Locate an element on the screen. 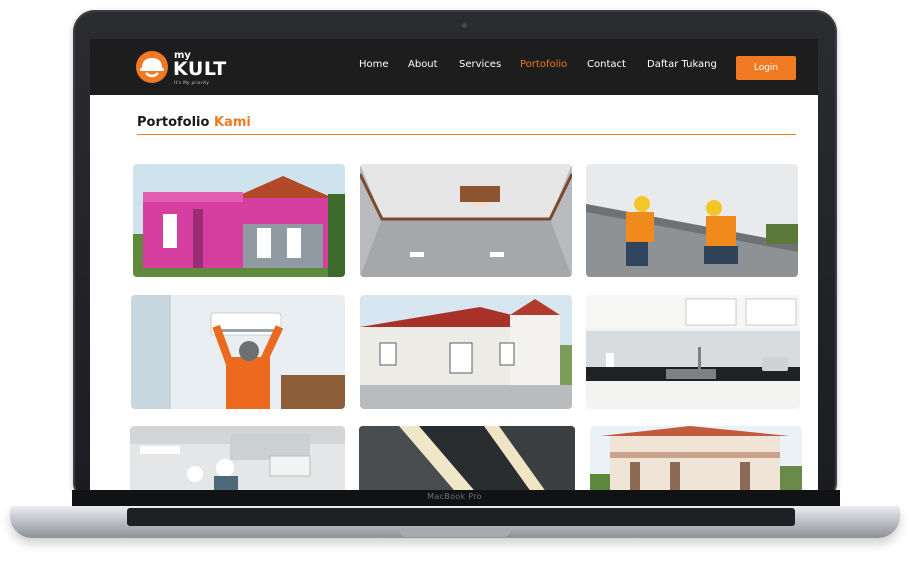 The height and width of the screenshot is (561, 909). nav-daftar-tukang: Daftar Tukang is located at coordinates (682, 64).